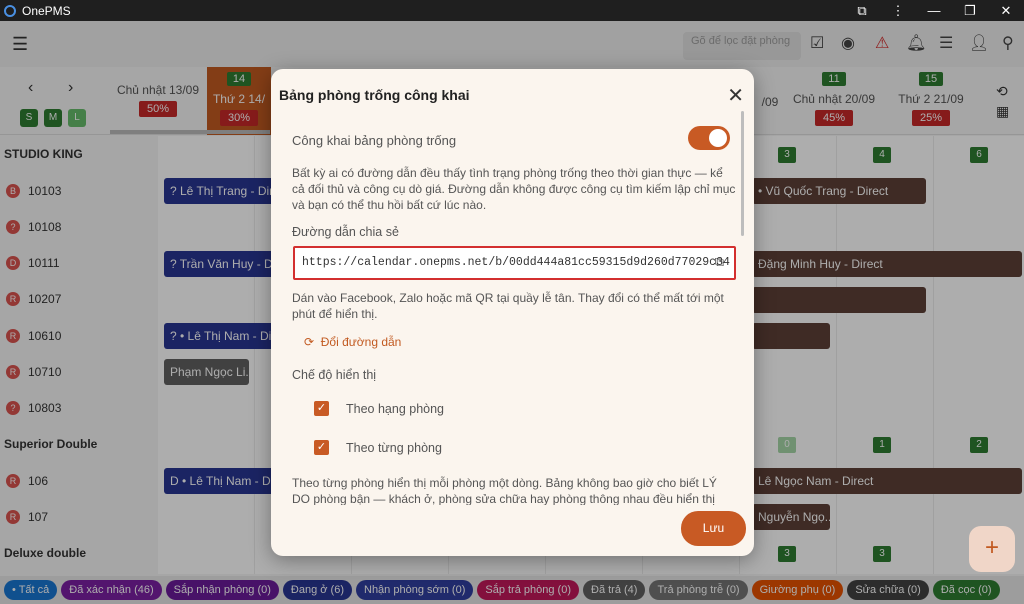 The width and height of the screenshot is (1024, 604). What do you see at coordinates (898, 11) in the screenshot?
I see `more-vert-icon: ⋮` at bounding box center [898, 11].